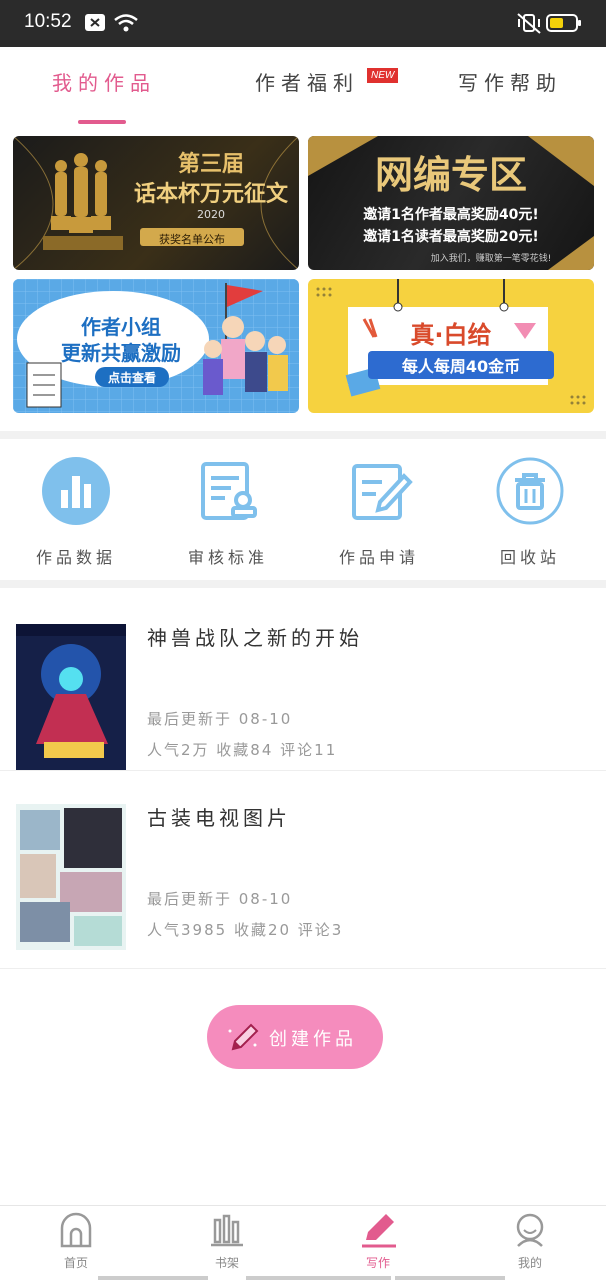 The image size is (606, 1281). What do you see at coordinates (491, 259) in the screenshot?
I see `banner2-footnote: 加入我们，赚取第一笔零花钱!` at bounding box center [491, 259].